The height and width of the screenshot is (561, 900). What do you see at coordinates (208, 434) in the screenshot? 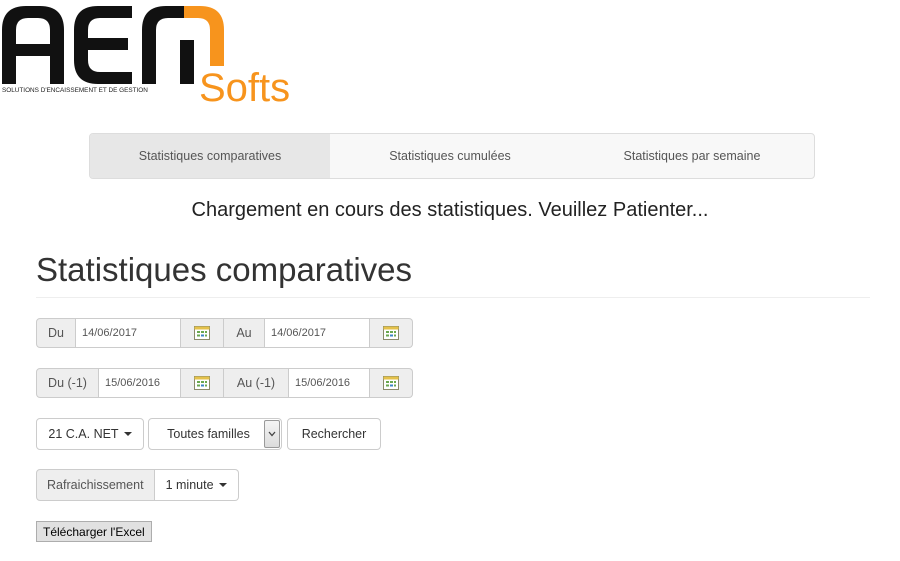
I see `family-select-value: Toutes familles` at bounding box center [208, 434].